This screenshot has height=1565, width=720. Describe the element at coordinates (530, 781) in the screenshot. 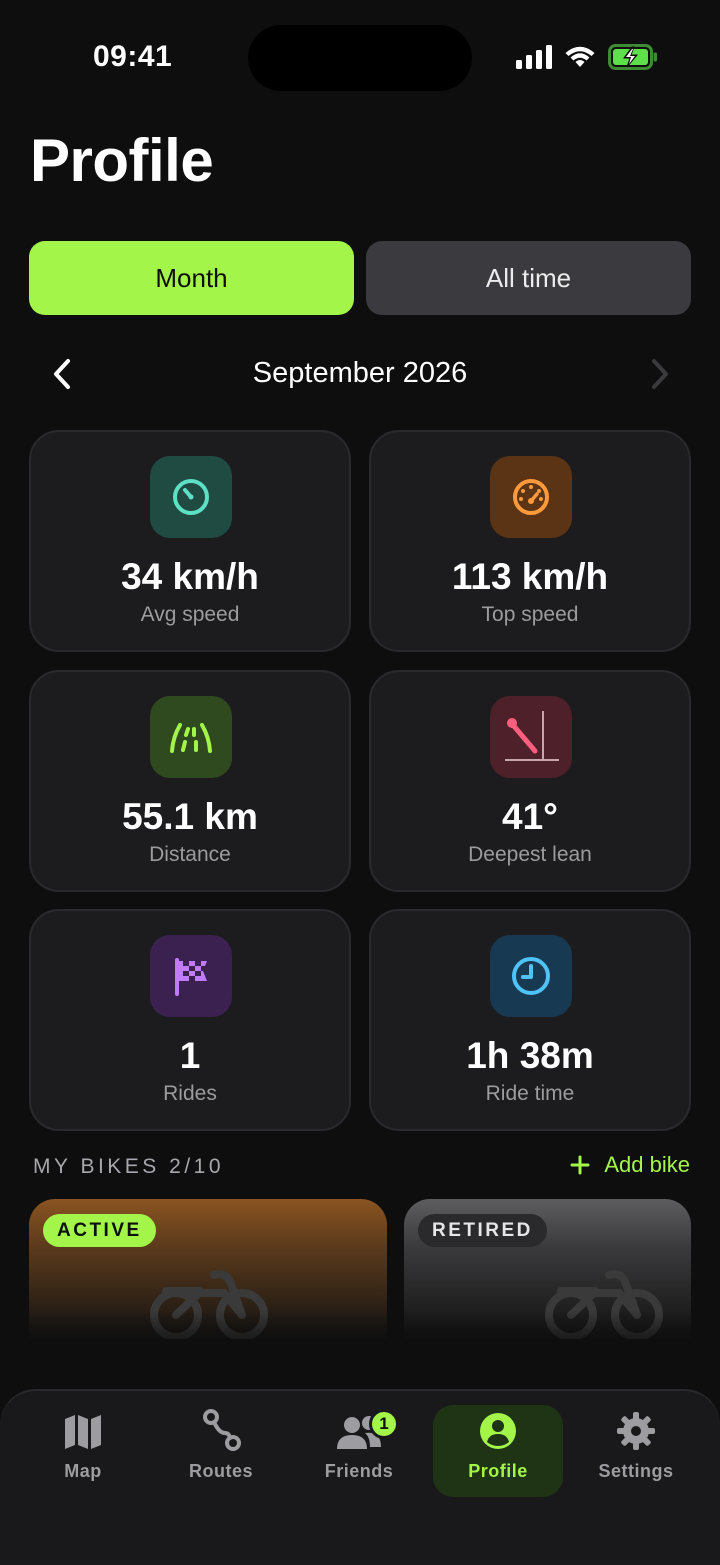

I see `stat-card-deepest-lean: 41° Deepest lean` at that location.